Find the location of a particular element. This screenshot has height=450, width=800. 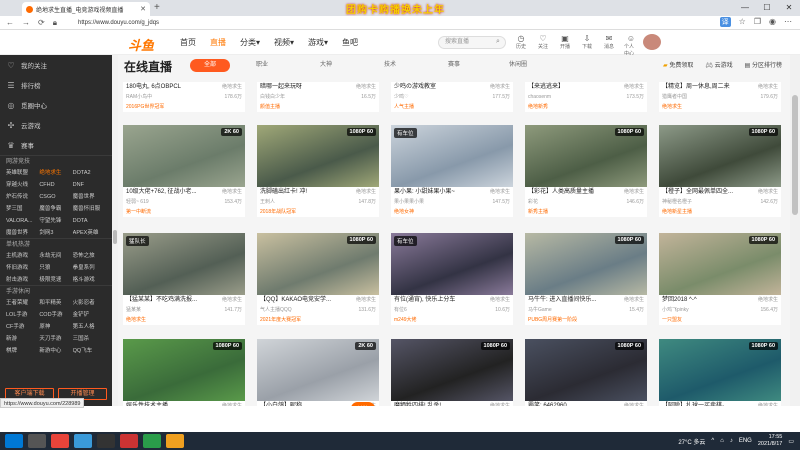

sidebar-item: ♡ 我的关注 is located at coordinates (56, 65).